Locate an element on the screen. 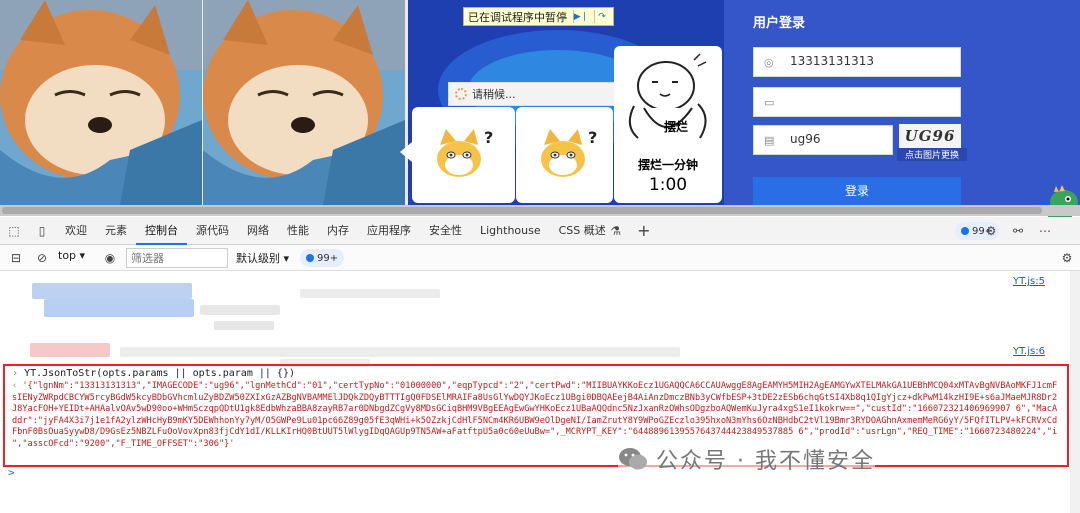 This screenshot has height=513, width=1080. doge-image-left is located at coordinates (101, 102).